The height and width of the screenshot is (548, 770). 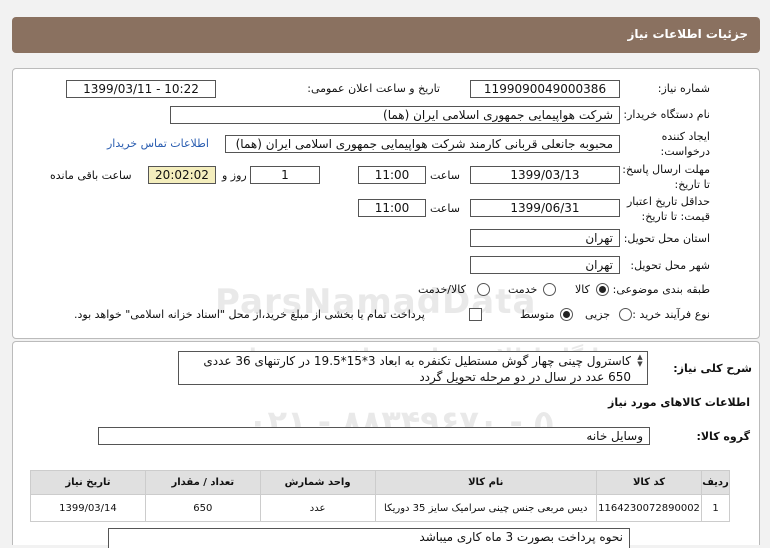 What do you see at coordinates (545, 175) in the screenshot?
I see `deadline-date-field: 1399/03/13` at bounding box center [545, 175].